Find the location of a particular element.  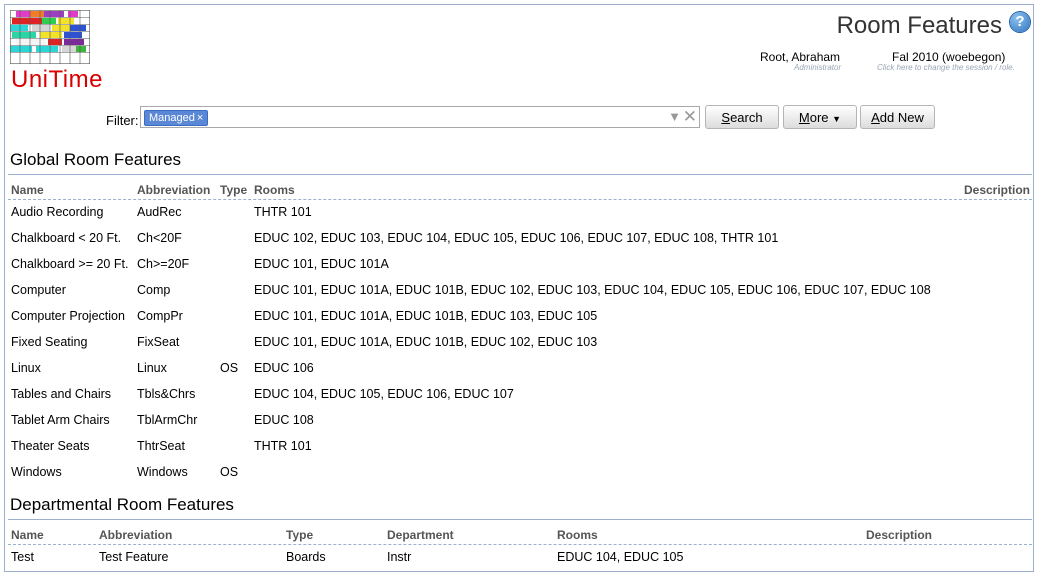

cell-name: Computer Projection is located at coordinates (68, 316).